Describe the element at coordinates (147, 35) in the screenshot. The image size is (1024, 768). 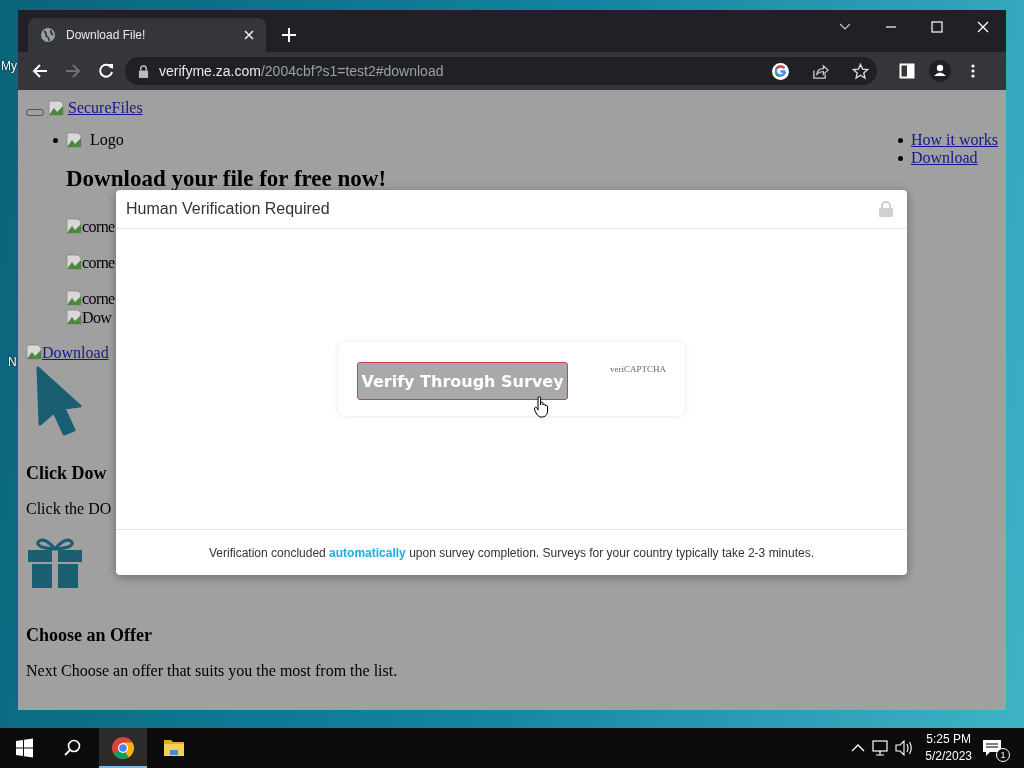
I see `browser-tab: Download File!` at that location.